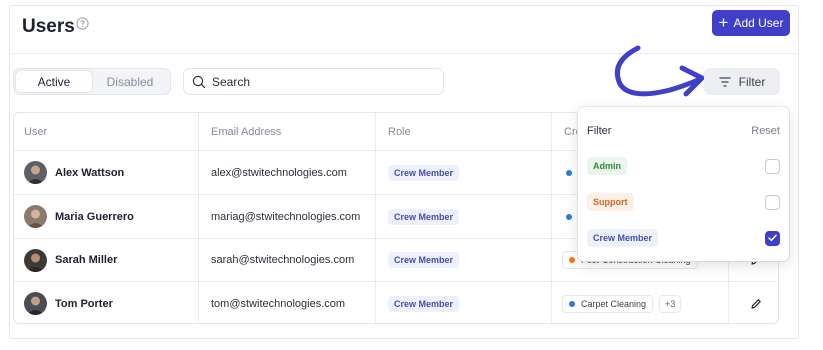 The height and width of the screenshot is (350, 823). Describe the element at coordinates (670, 303) in the screenshot. I see `more-services-badge: +3` at that location.